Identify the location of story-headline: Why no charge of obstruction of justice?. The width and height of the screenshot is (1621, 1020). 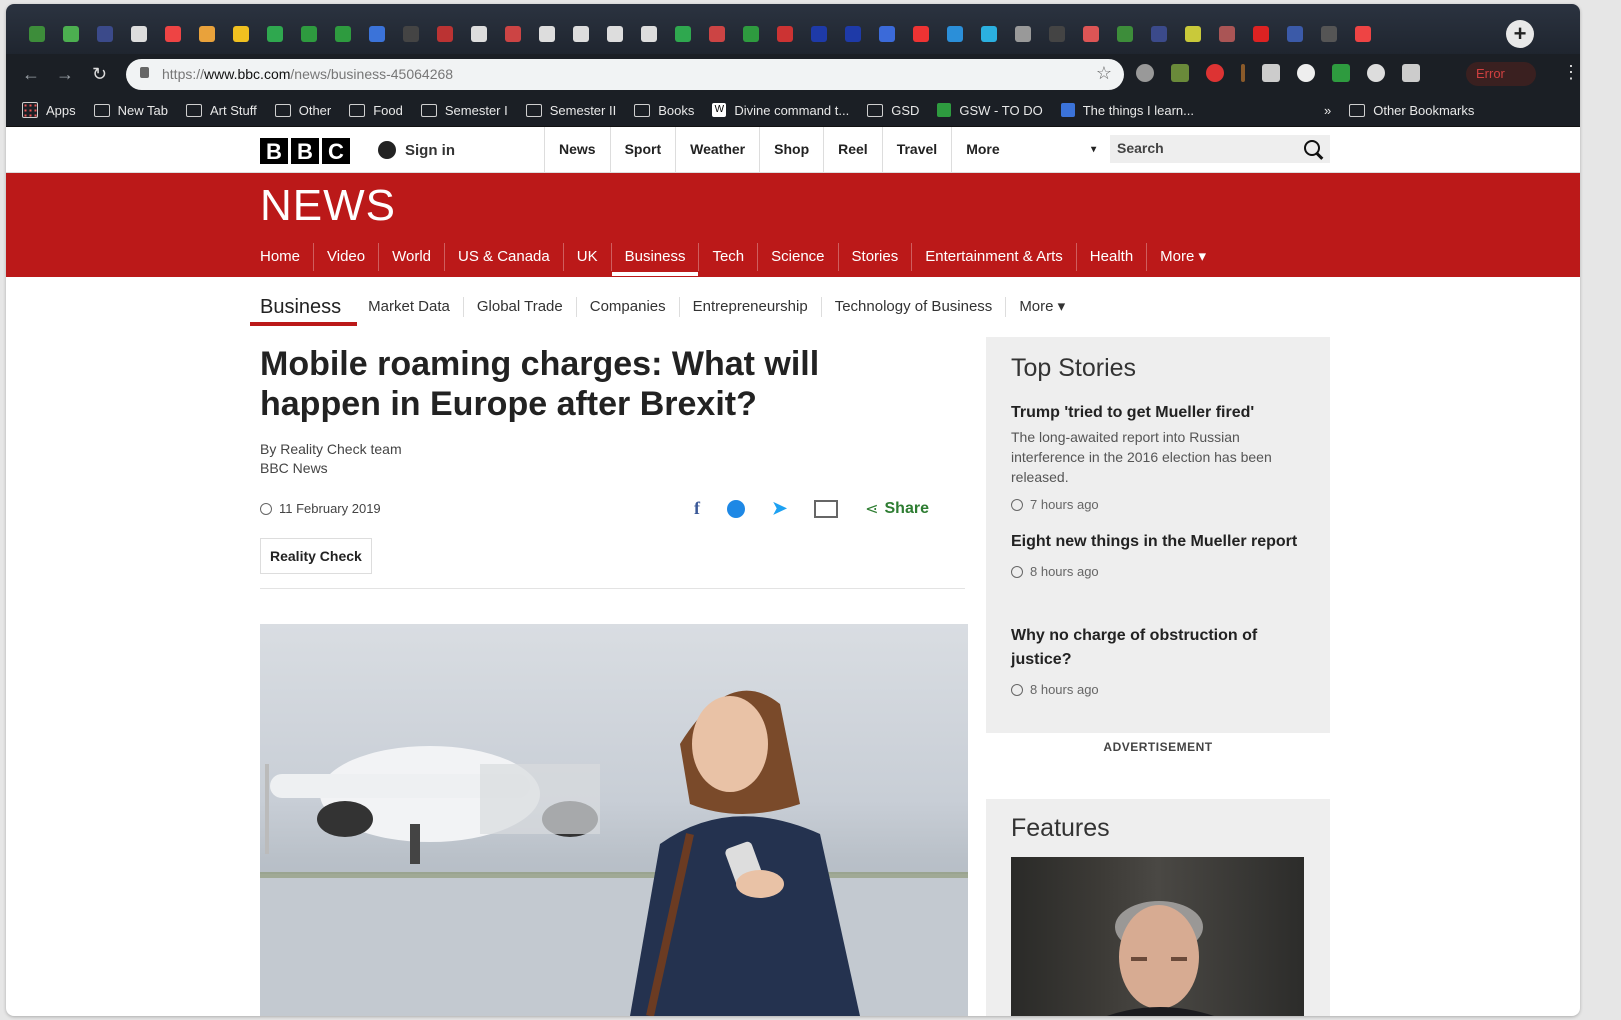
(1157, 648).